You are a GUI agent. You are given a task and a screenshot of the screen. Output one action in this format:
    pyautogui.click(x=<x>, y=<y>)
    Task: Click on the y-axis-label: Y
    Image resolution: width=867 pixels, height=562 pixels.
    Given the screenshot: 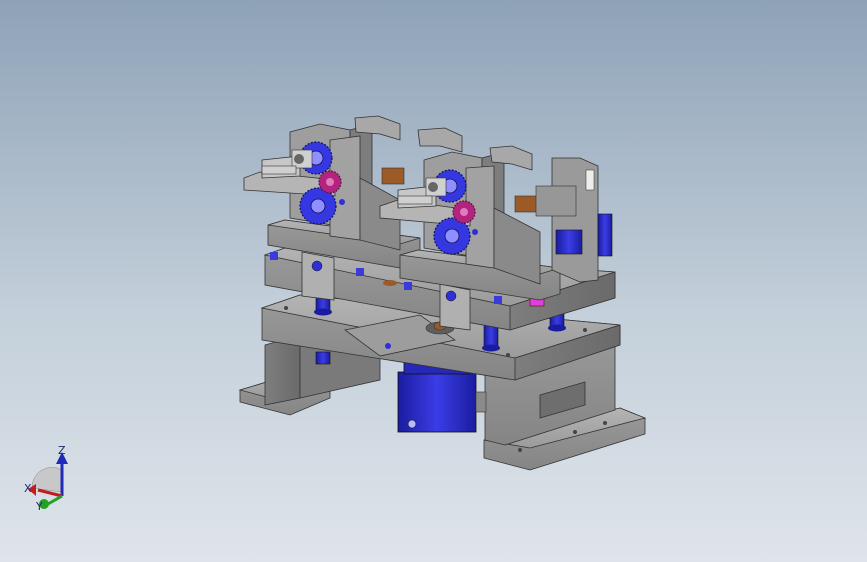 What is the action you would take?
    pyautogui.click(x=39, y=506)
    